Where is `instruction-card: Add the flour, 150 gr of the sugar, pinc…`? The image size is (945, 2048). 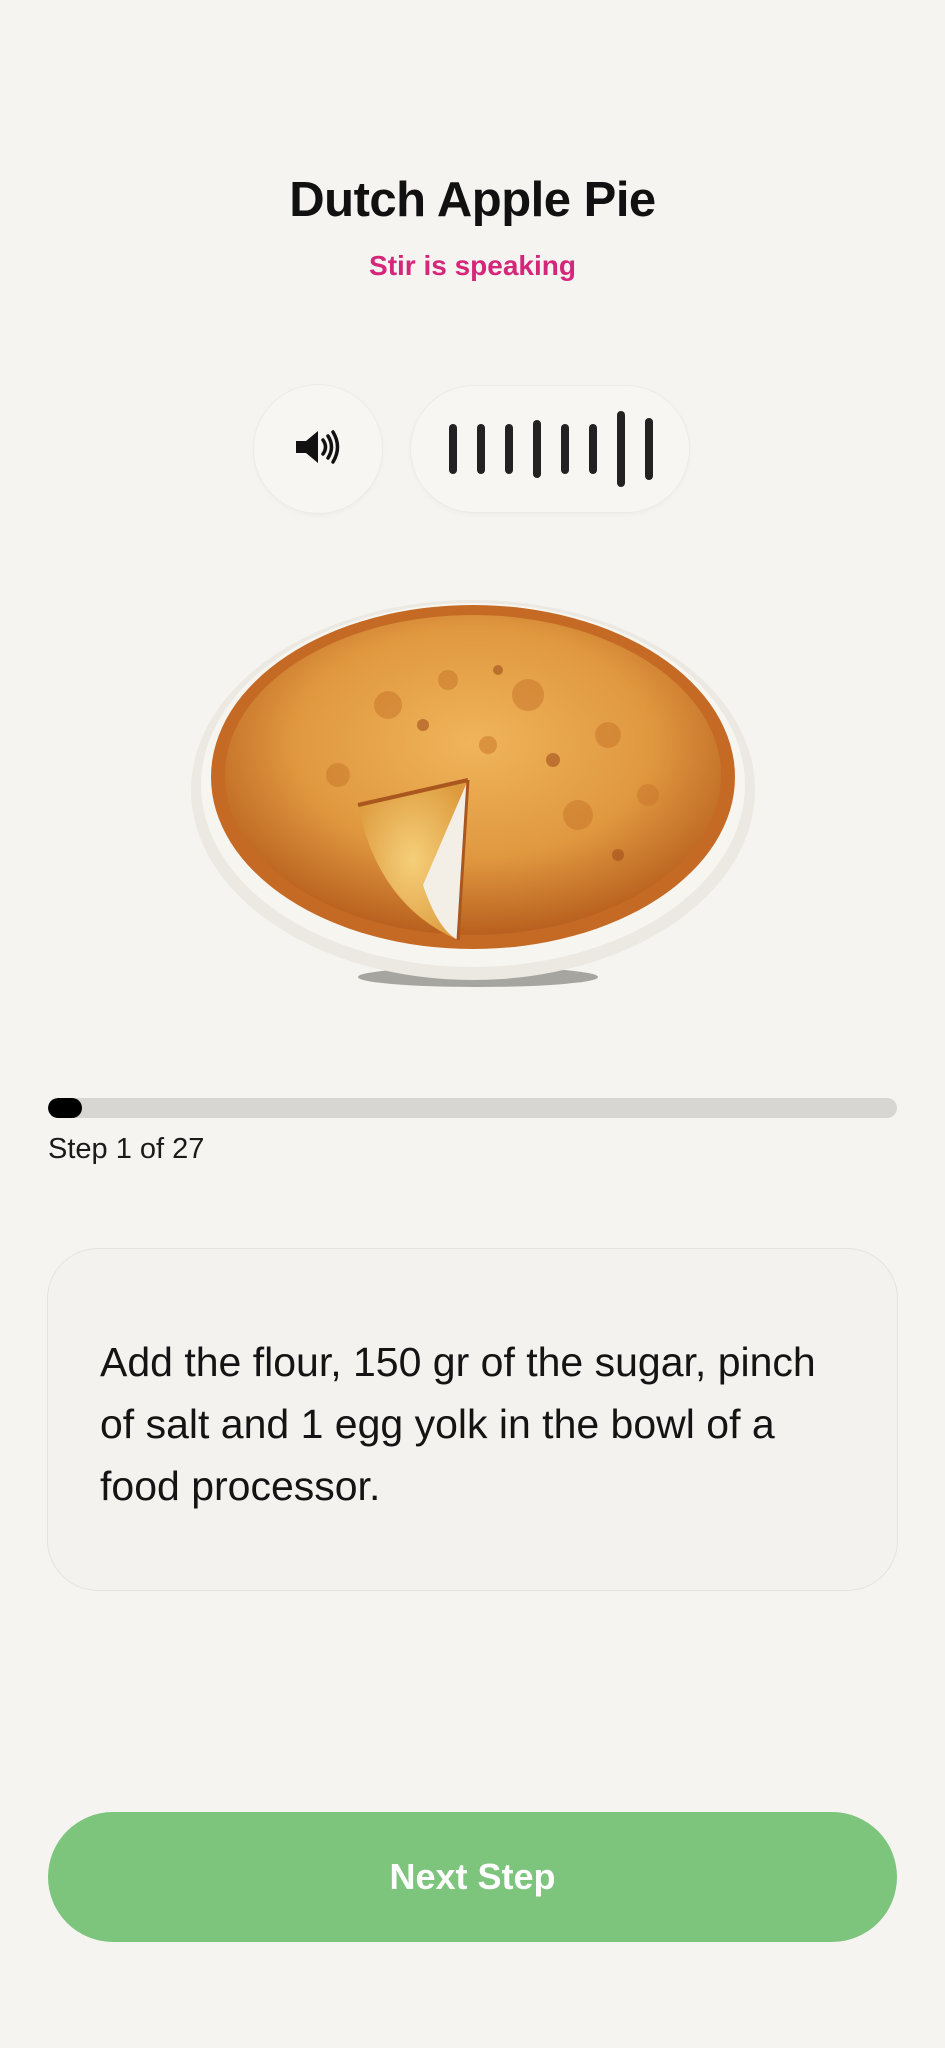
instruction-card: Add the flour, 150 gr of the sugar, pinc… is located at coordinates (472, 1419).